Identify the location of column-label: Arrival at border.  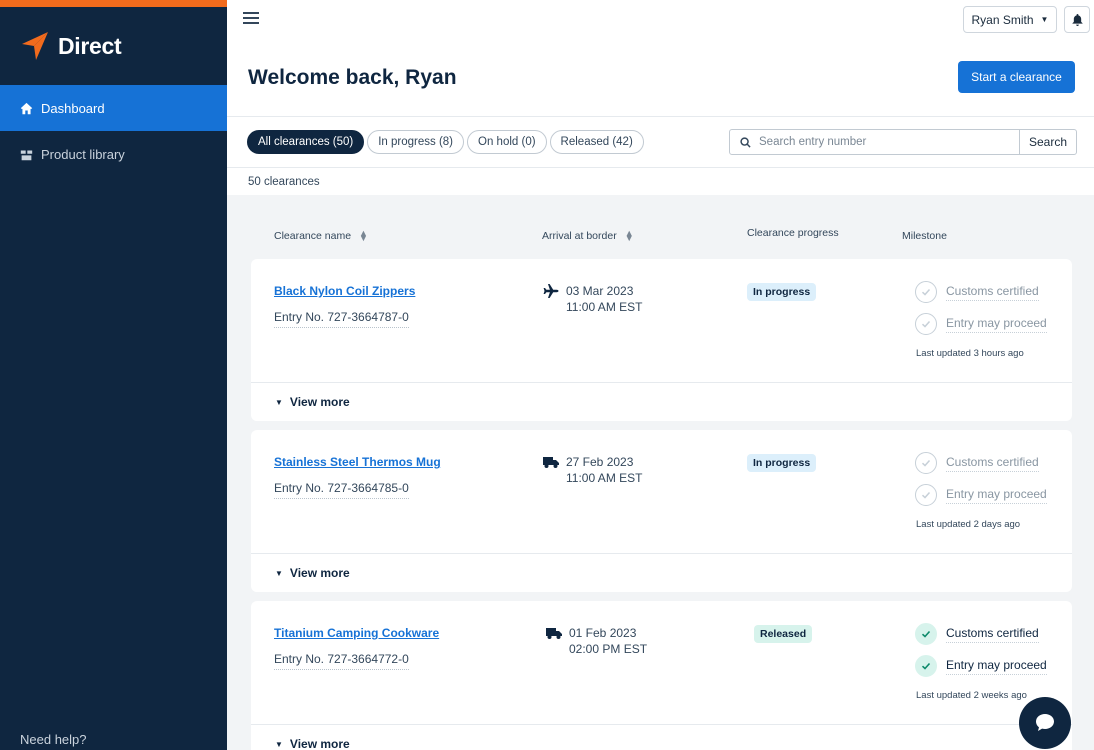
(579, 236).